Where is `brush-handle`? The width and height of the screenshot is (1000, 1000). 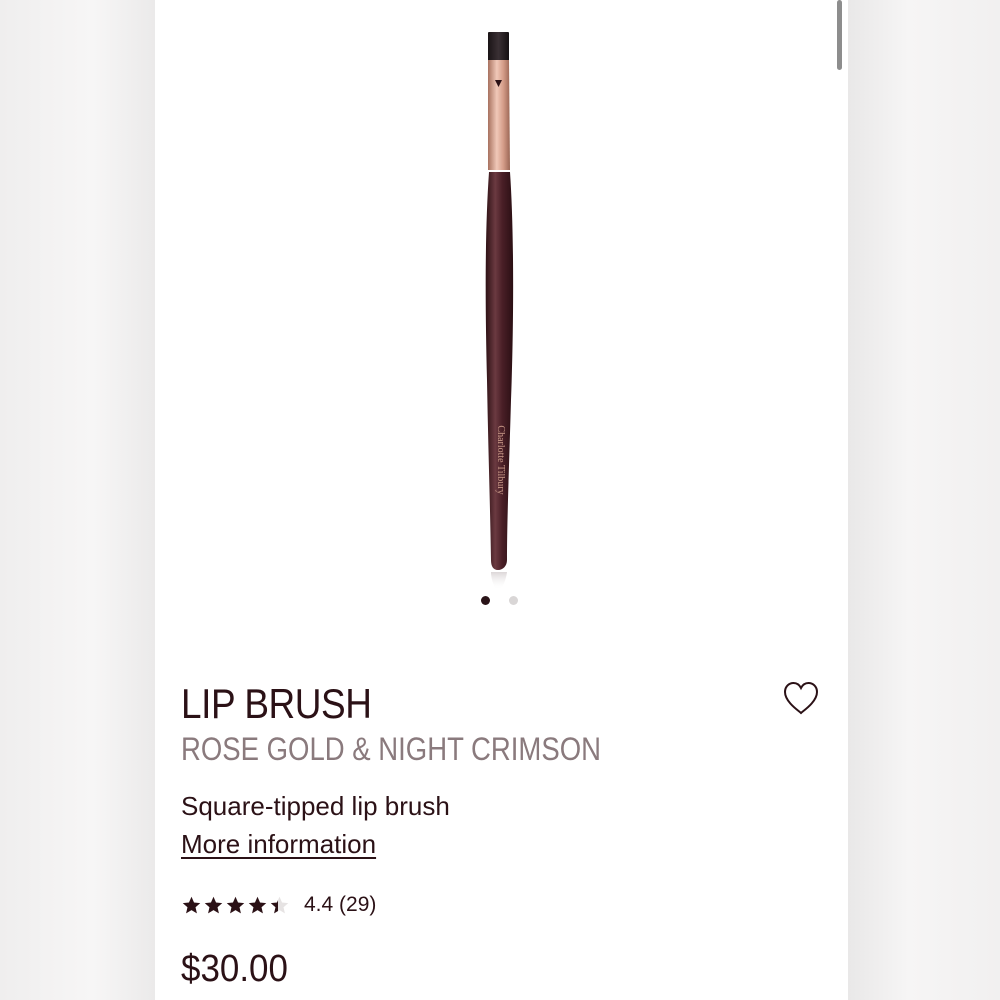 brush-handle is located at coordinates (499, 371).